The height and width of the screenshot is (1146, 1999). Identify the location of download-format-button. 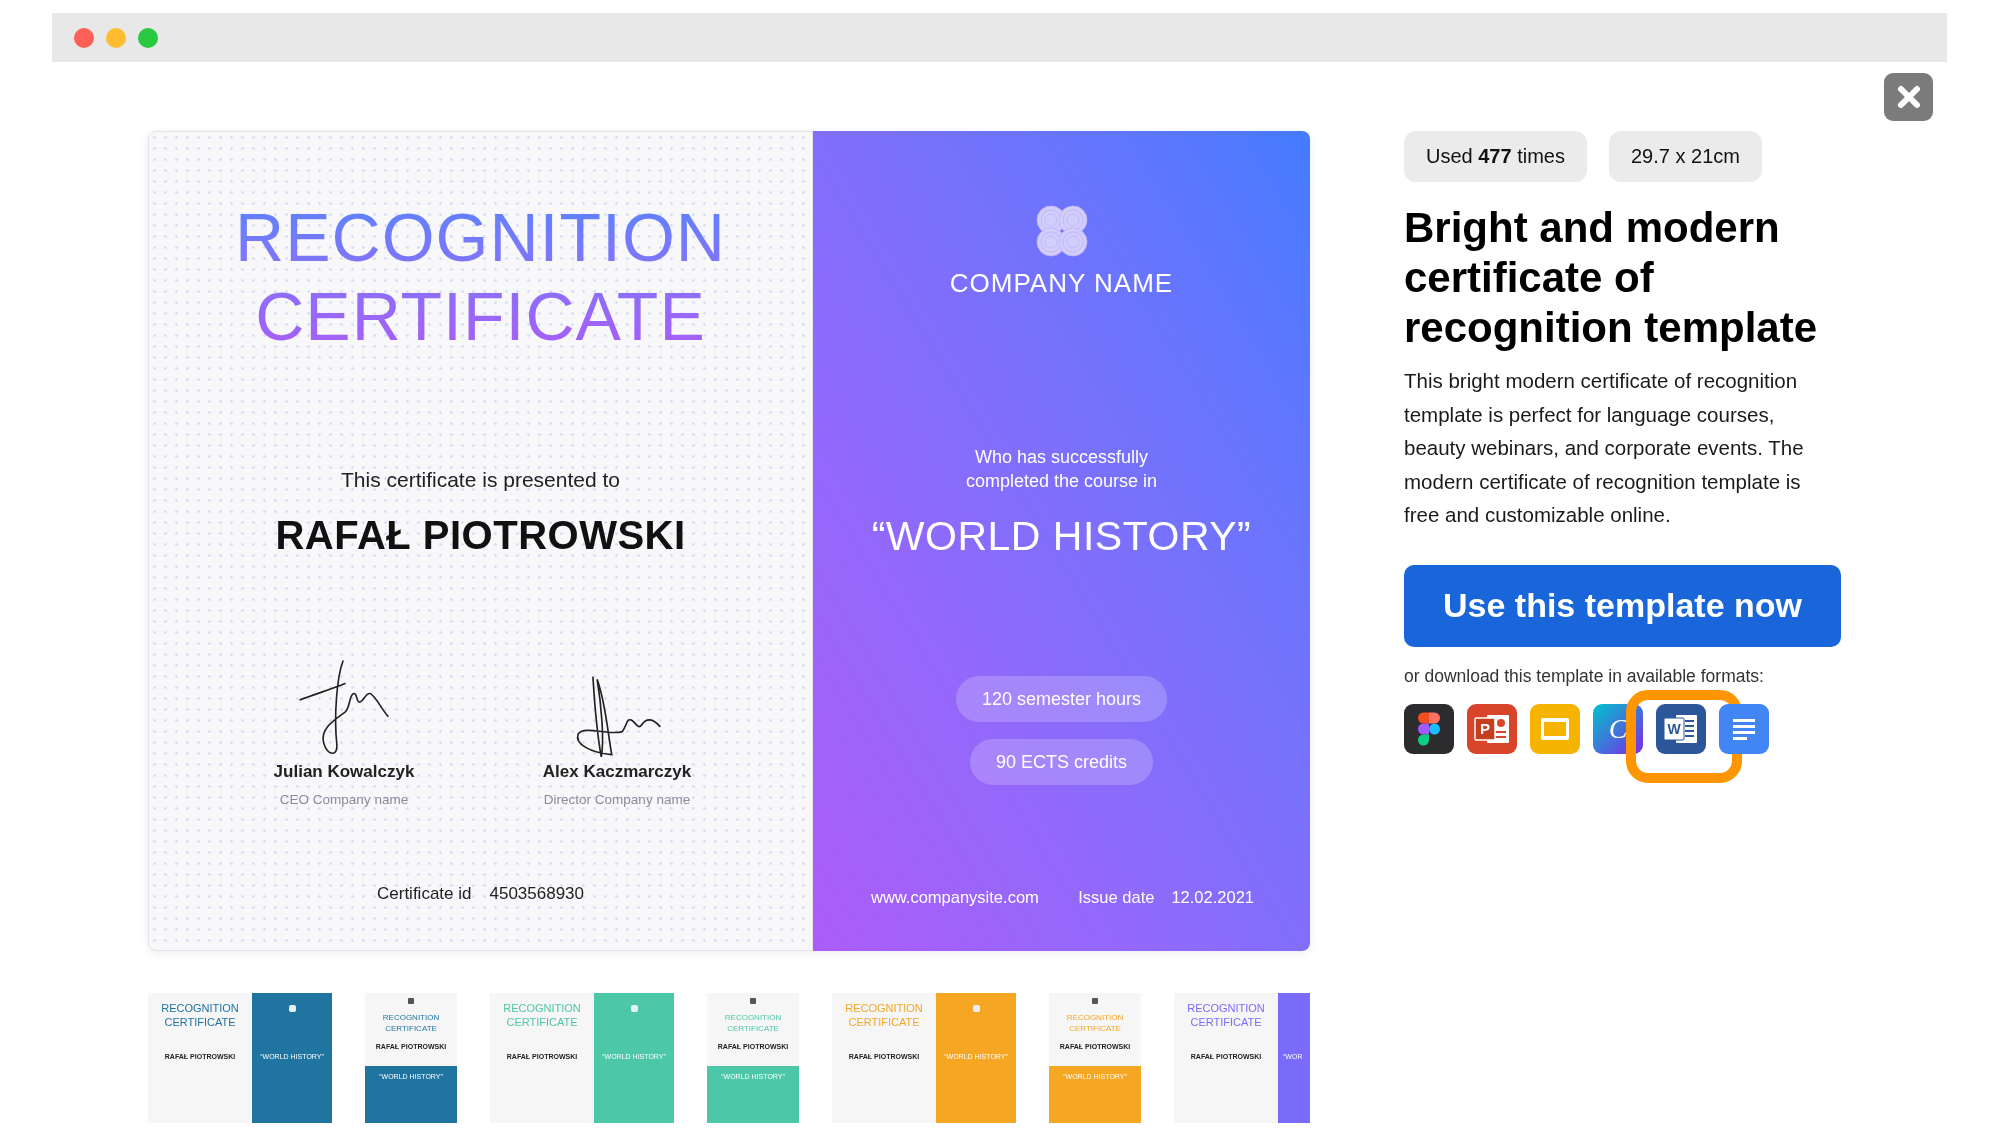
(1429, 728).